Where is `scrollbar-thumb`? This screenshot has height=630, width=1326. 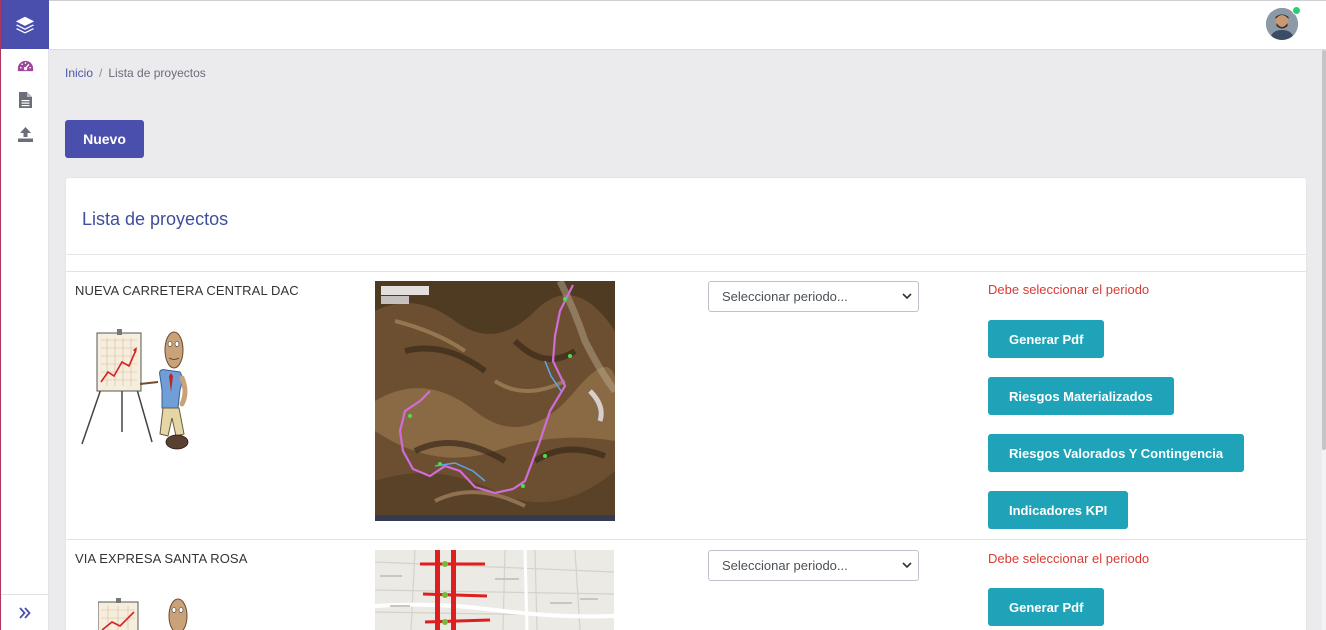 scrollbar-thumb is located at coordinates (1324, 250).